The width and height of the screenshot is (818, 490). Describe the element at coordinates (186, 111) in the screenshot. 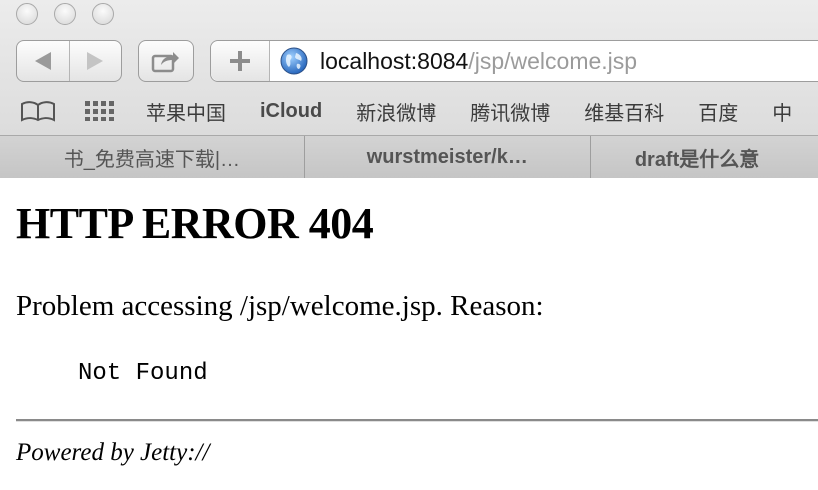

I see `bookmark-apple-china: 苹果中国` at that location.